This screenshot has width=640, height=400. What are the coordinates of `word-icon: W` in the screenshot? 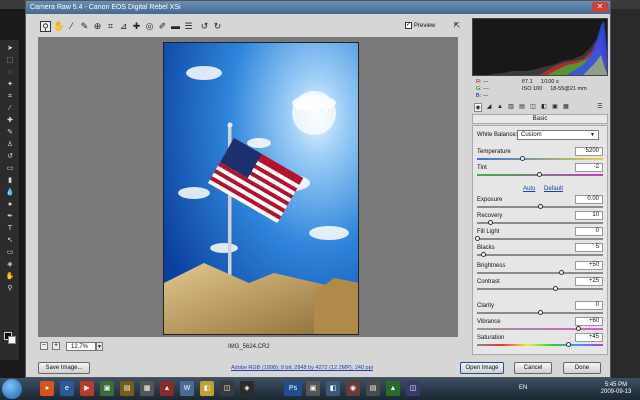 It's located at (187, 388).